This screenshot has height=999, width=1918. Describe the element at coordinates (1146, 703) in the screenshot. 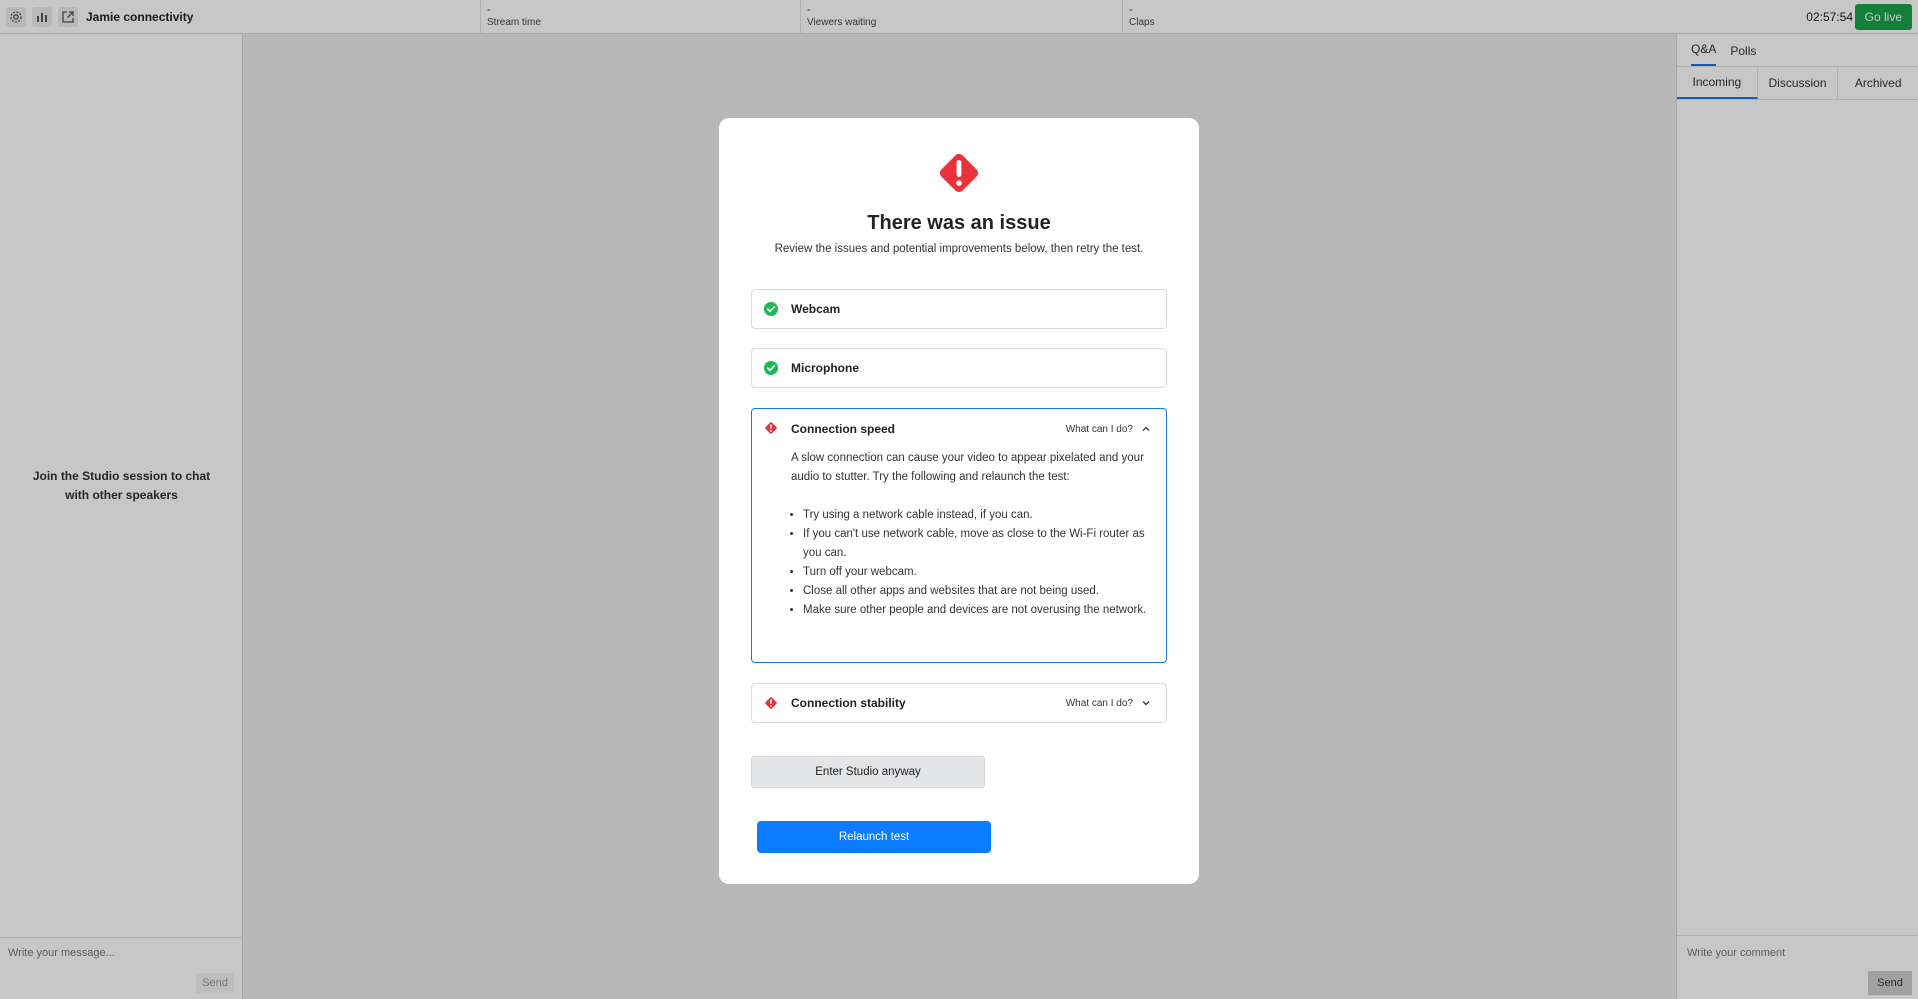

I see `chevron-down-icon` at that location.